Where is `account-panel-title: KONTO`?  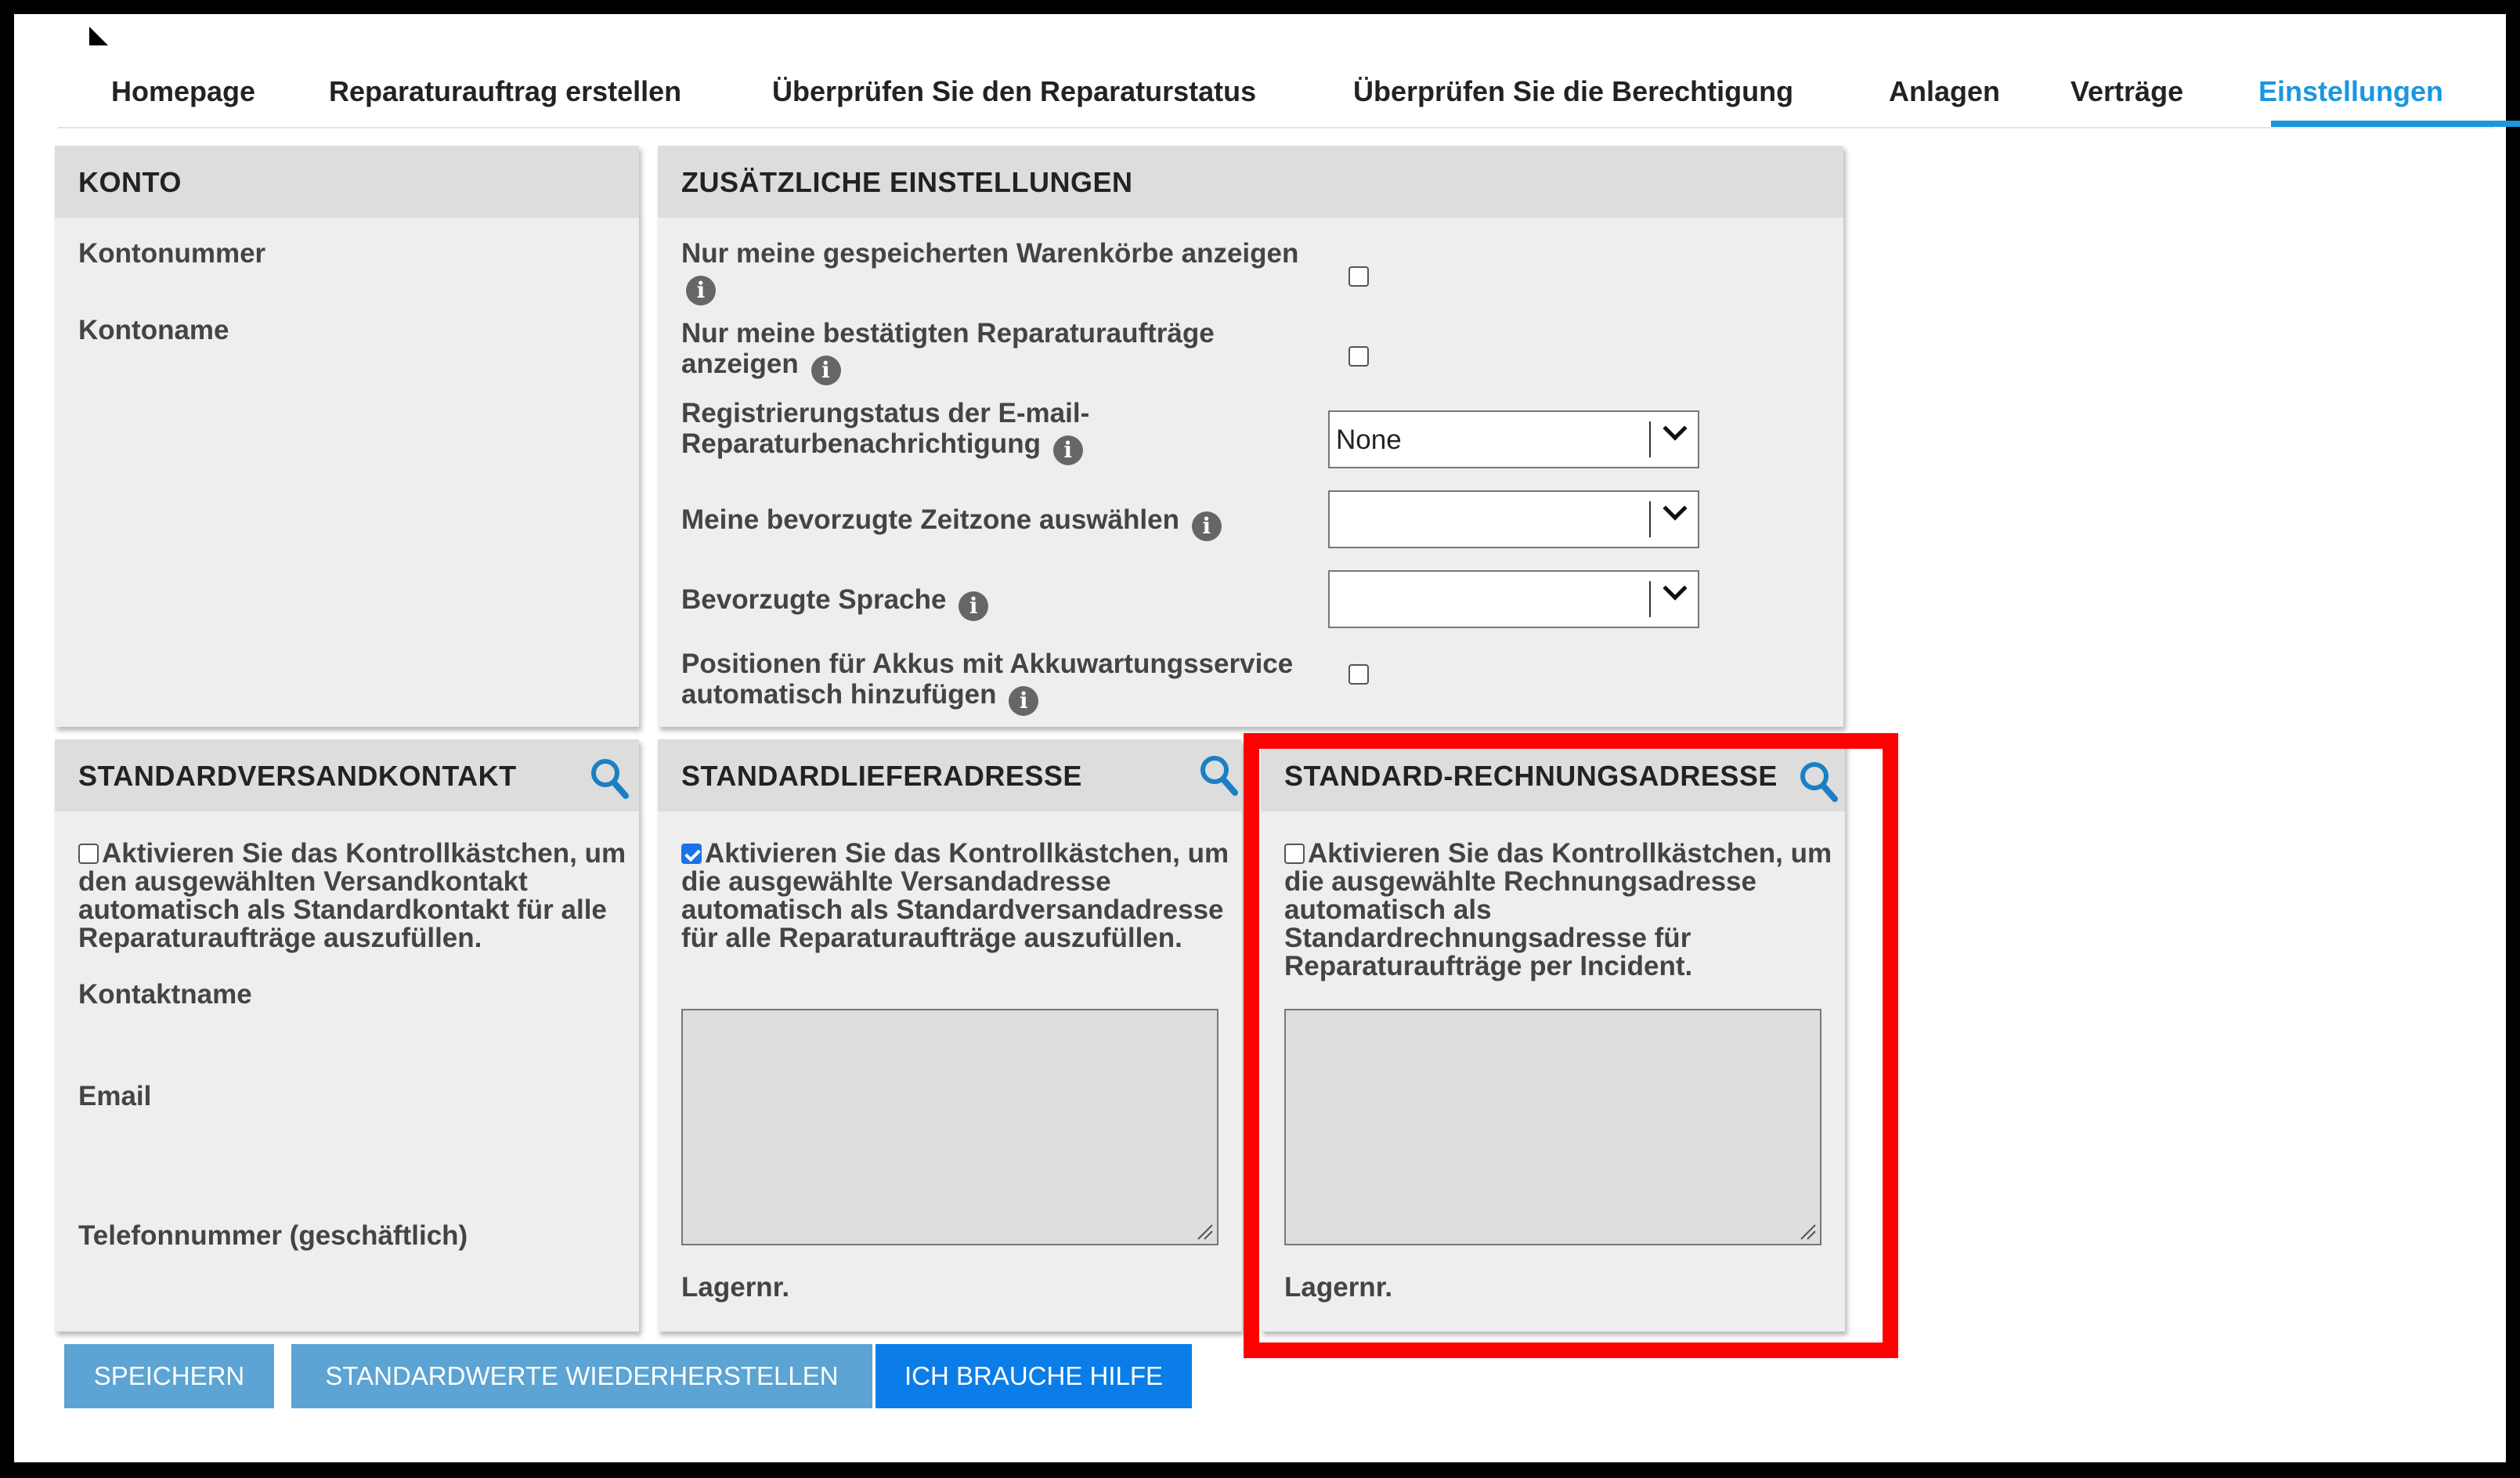 account-panel-title: KONTO is located at coordinates (130, 182).